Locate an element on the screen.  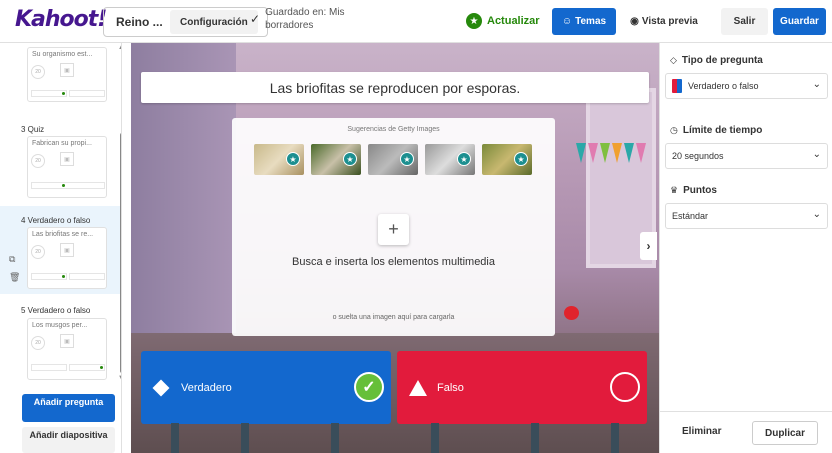
chevron-right-icon: › is located at coordinates (648, 246).